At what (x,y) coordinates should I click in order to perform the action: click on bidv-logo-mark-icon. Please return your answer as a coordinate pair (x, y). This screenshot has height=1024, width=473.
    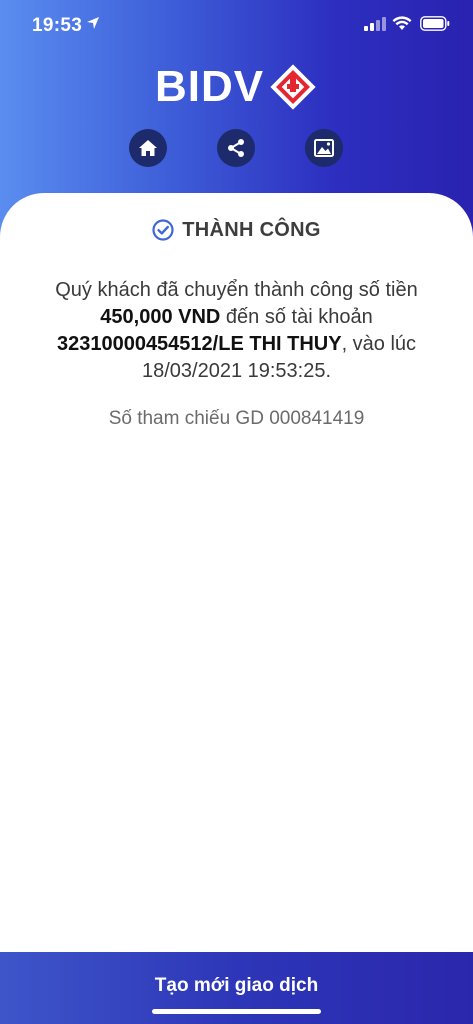
    Looking at the image, I should click on (293, 87).